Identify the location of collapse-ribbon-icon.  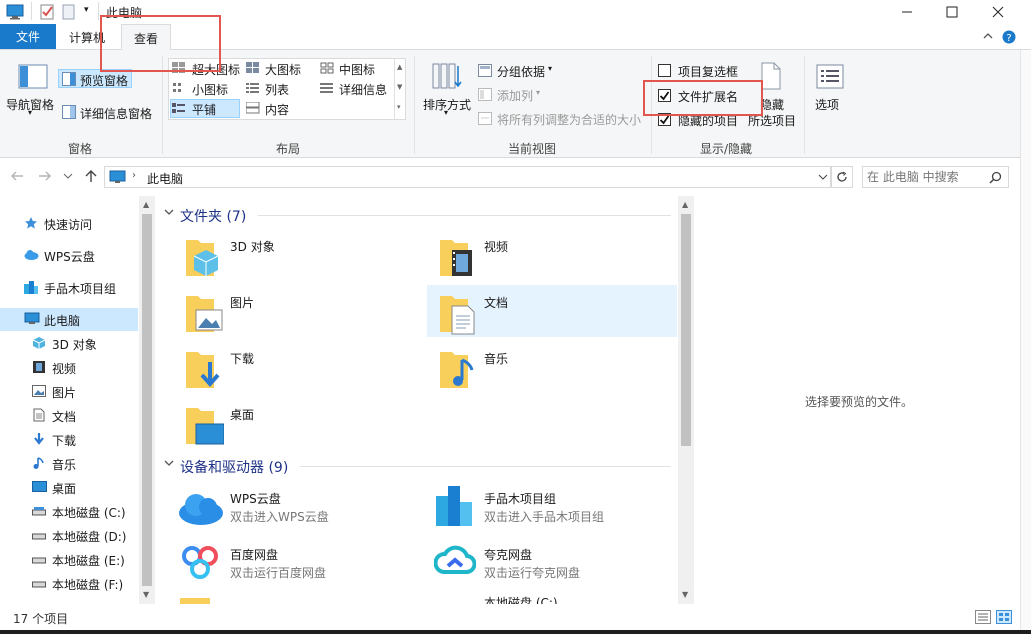
(988, 36).